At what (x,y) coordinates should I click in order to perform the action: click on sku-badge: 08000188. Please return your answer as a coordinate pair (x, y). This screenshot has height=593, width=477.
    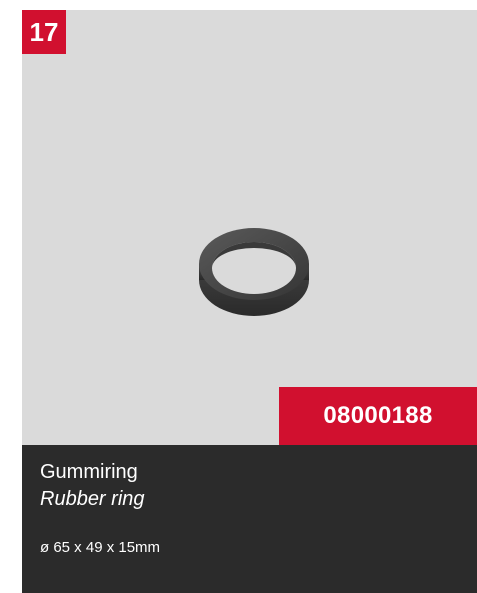
    Looking at the image, I should click on (378, 416).